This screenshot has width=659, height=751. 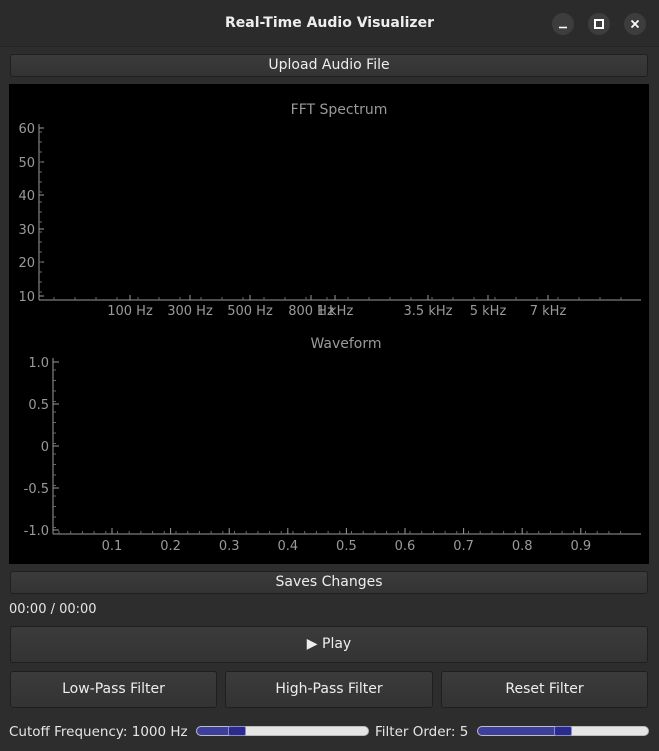 I want to click on fft-x-tick-label: 300 Hz, so click(x=190, y=311).